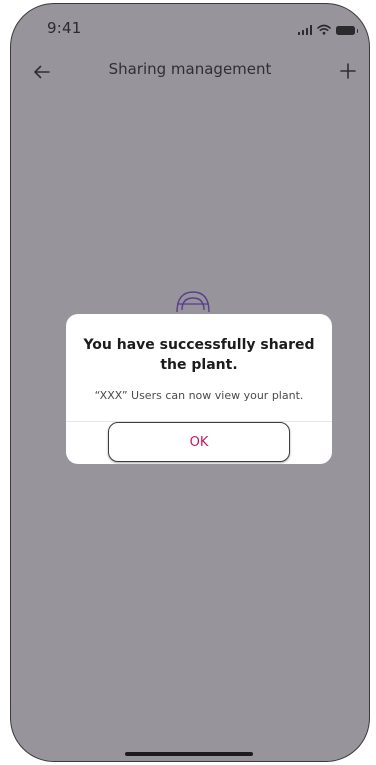 The image size is (376, 765). Describe the element at coordinates (199, 442) in the screenshot. I see `ok-button: OK` at that location.